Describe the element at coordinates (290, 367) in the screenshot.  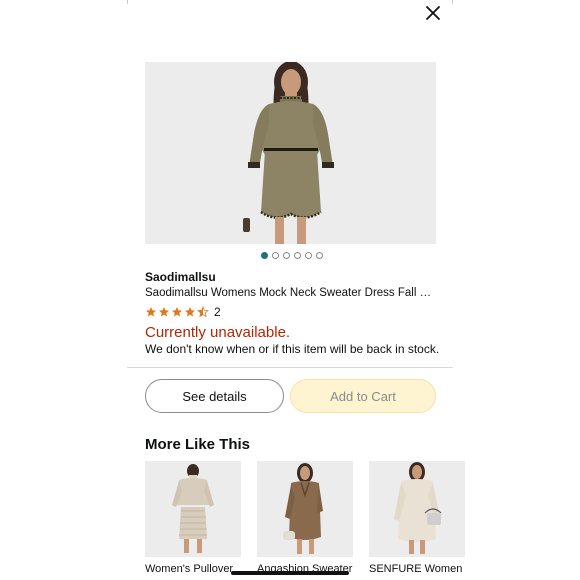
I see `divider` at that location.